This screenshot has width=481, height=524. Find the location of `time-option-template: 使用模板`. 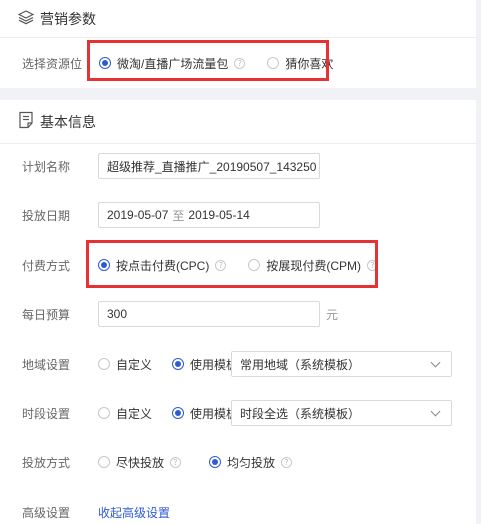

time-option-template: 使用模板 is located at coordinates (205, 413).